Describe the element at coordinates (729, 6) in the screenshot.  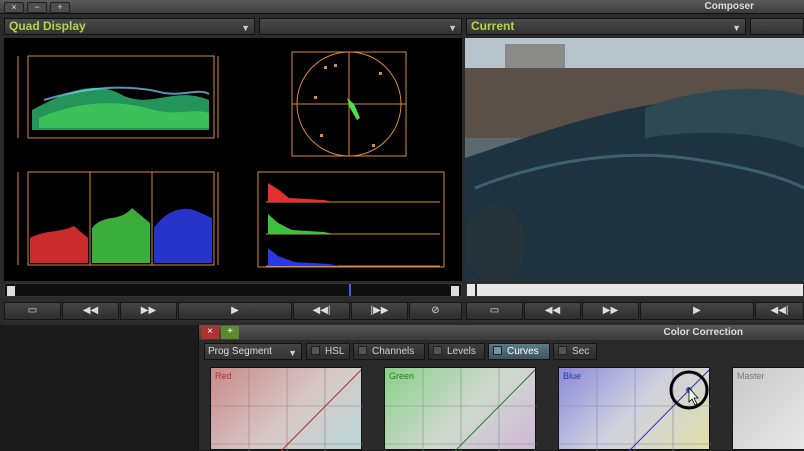
I see `composer-title: Composer` at that location.